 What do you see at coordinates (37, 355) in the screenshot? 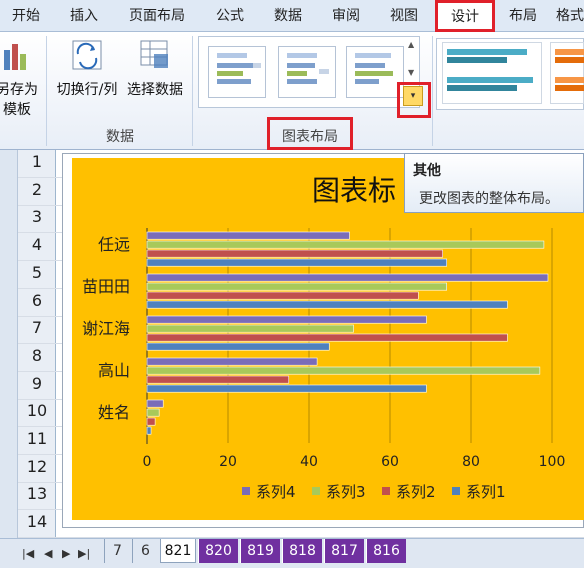
I see `row-number: 8` at bounding box center [37, 355].